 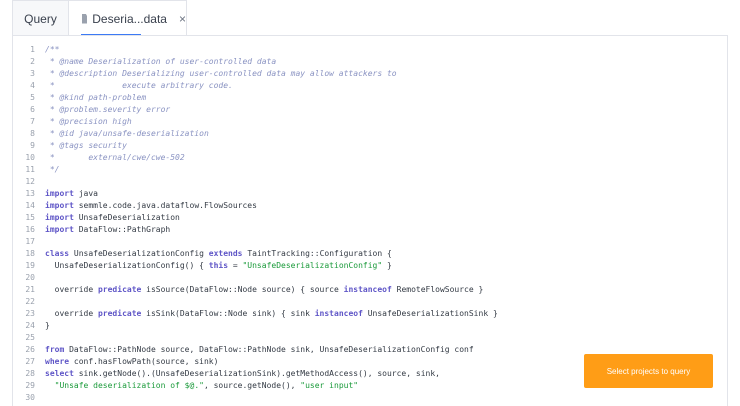 I want to click on line-number: 2, so click(x=32, y=61).